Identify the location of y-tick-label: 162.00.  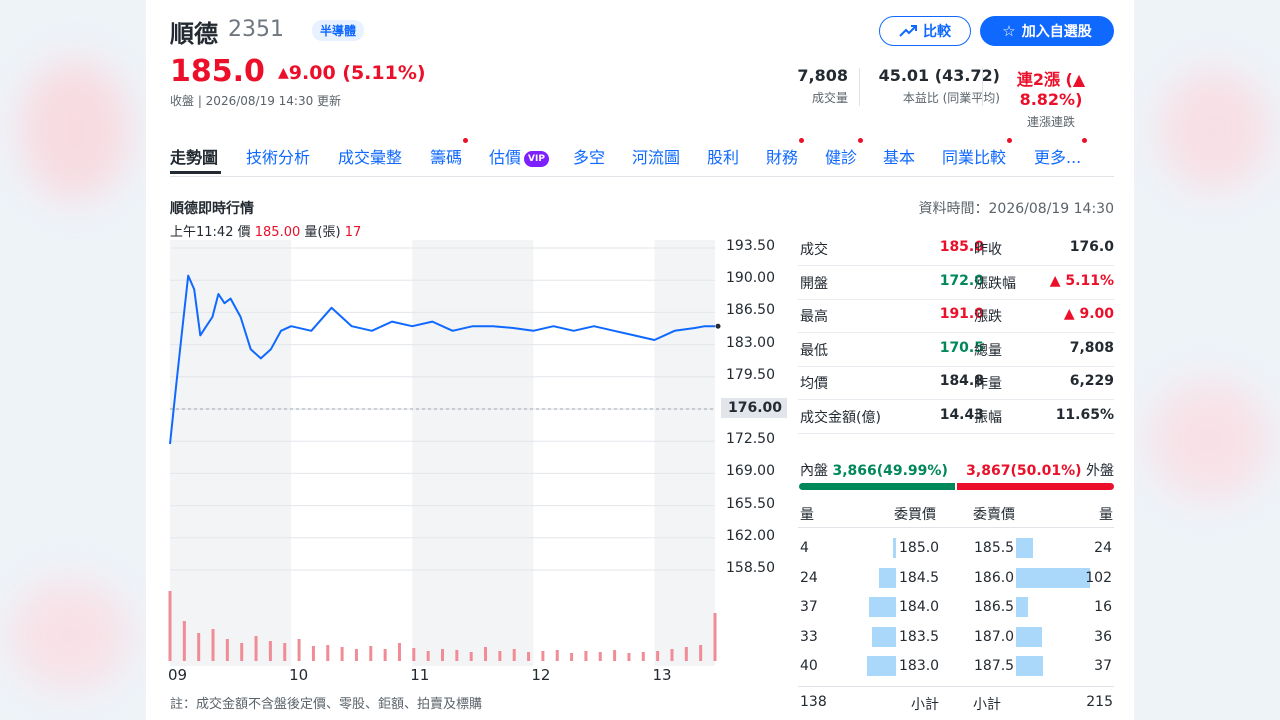
(750, 535).